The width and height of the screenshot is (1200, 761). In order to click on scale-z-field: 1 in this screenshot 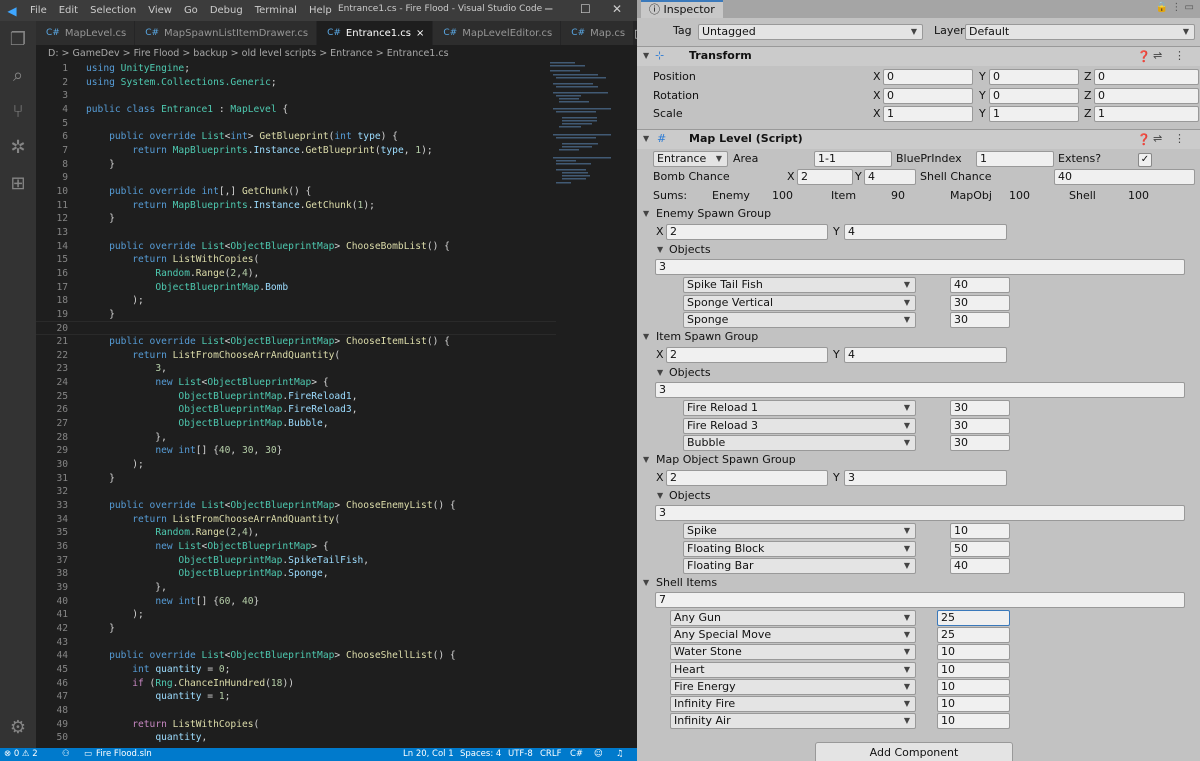, I will do `click(1146, 114)`.